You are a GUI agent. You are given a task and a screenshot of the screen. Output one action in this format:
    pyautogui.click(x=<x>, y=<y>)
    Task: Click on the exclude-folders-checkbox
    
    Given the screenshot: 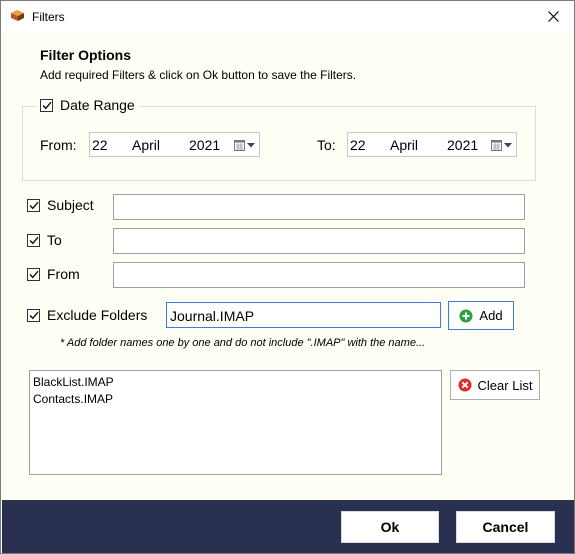 What is the action you would take?
    pyautogui.click(x=33, y=315)
    